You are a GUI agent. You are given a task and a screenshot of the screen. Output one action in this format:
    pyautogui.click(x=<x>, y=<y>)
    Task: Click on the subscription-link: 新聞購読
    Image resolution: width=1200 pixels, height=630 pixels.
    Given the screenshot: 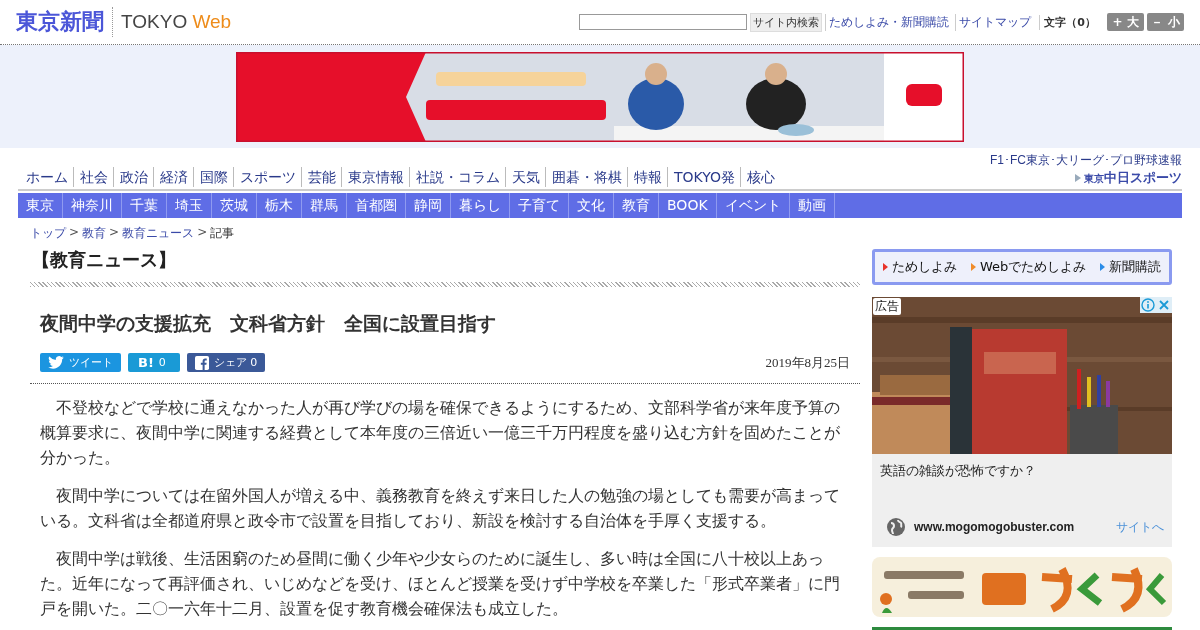 What is the action you would take?
    pyautogui.click(x=1131, y=267)
    